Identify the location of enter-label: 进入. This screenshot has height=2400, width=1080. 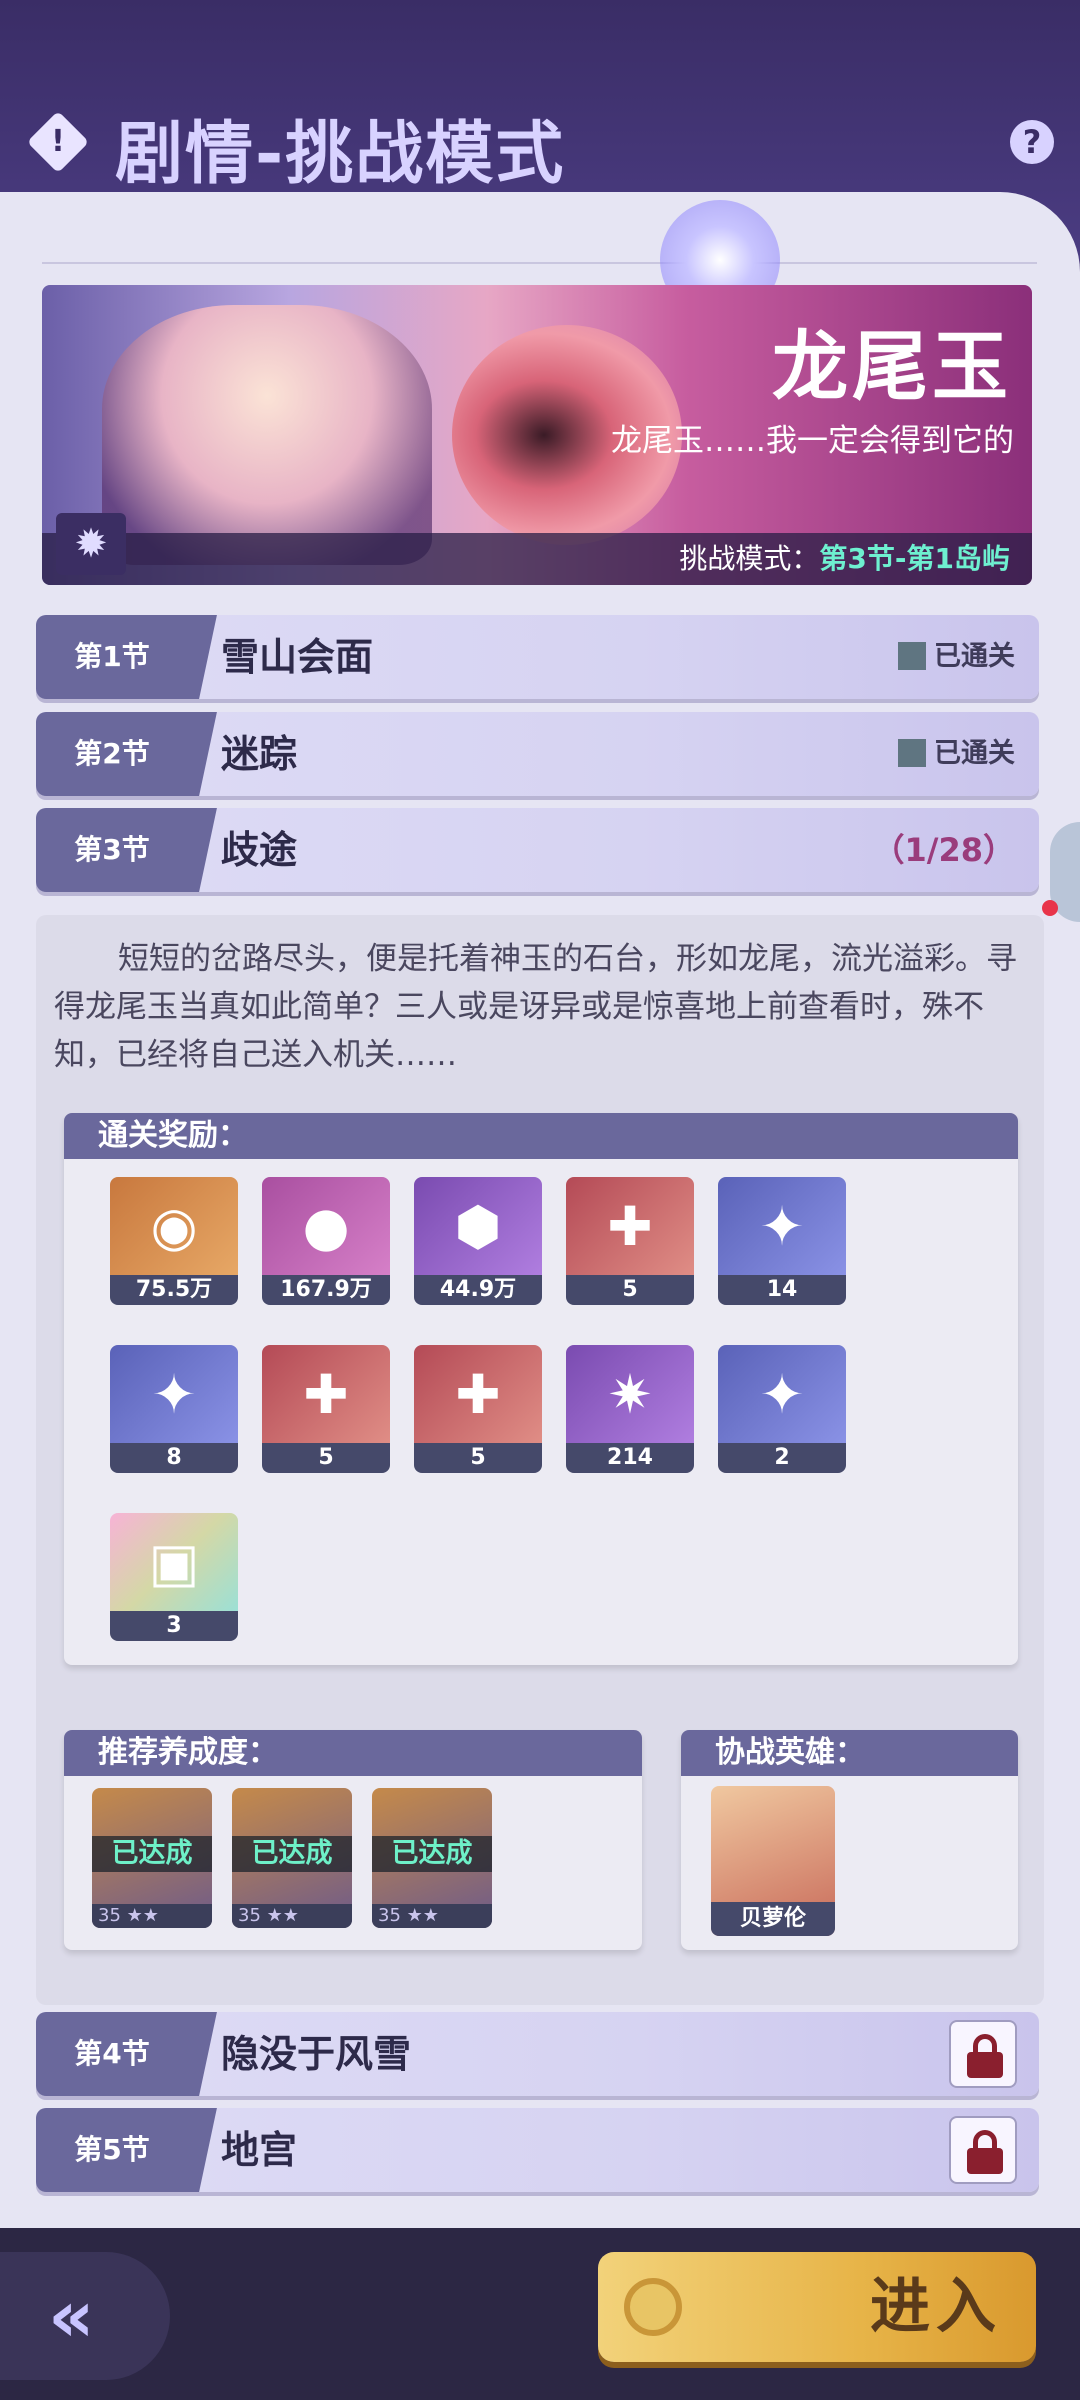
(936, 2307).